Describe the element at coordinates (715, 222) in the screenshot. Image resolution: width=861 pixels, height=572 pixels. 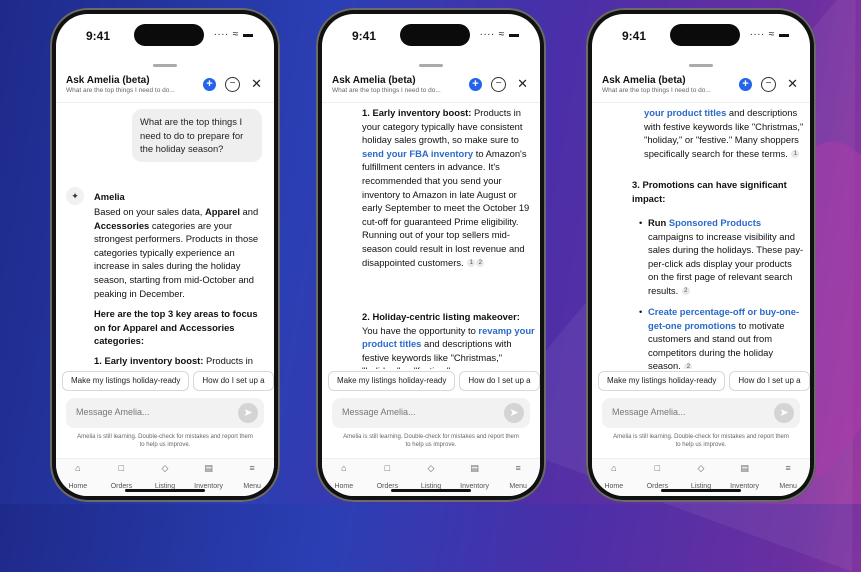
I see `sponsored-products-link: Sponsored Products` at that location.